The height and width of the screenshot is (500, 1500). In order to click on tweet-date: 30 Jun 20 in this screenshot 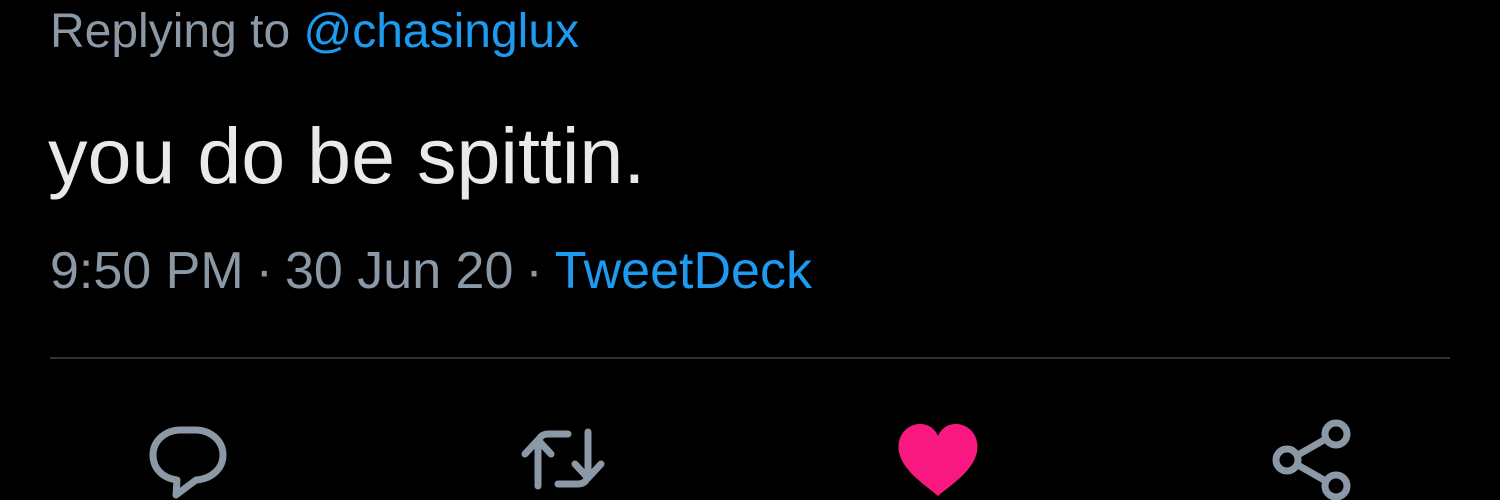, I will do `click(399, 271)`.